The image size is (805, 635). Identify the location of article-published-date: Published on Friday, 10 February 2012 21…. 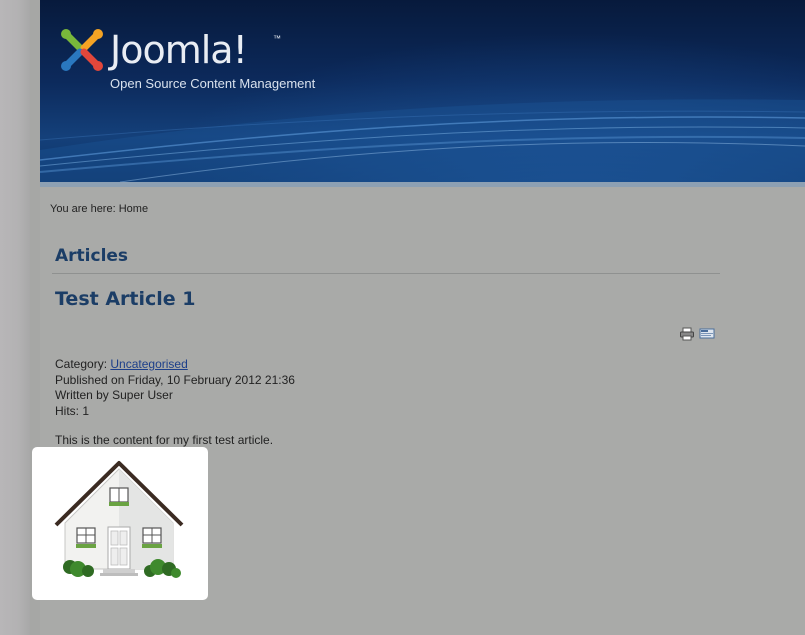
(175, 379).